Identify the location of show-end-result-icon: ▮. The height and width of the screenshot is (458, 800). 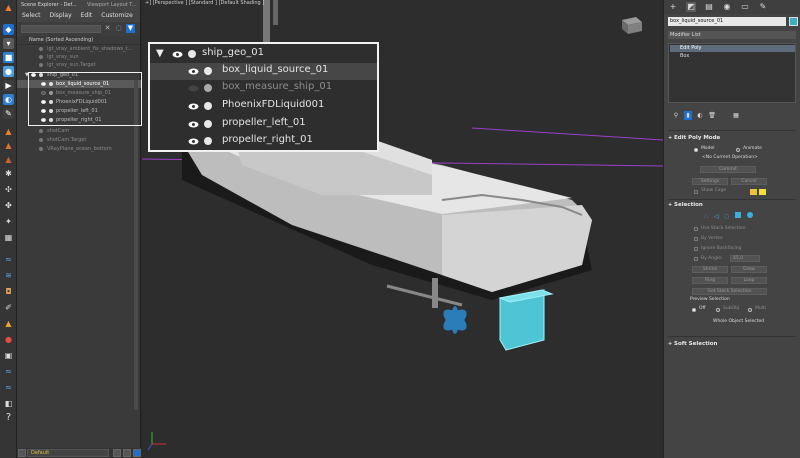
(688, 115).